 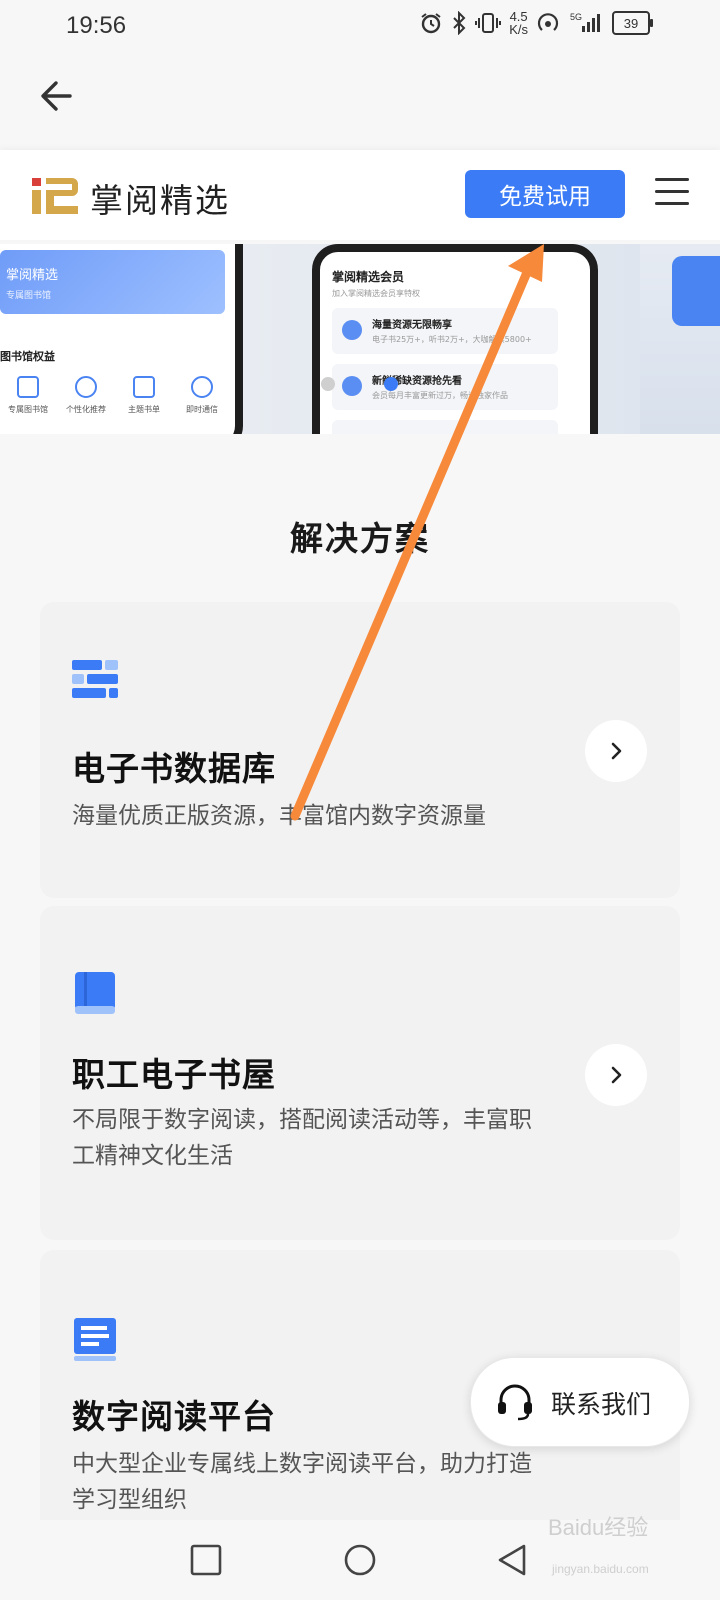 What do you see at coordinates (598, 1527) in the screenshot?
I see `watermark: Baidu经验` at bounding box center [598, 1527].